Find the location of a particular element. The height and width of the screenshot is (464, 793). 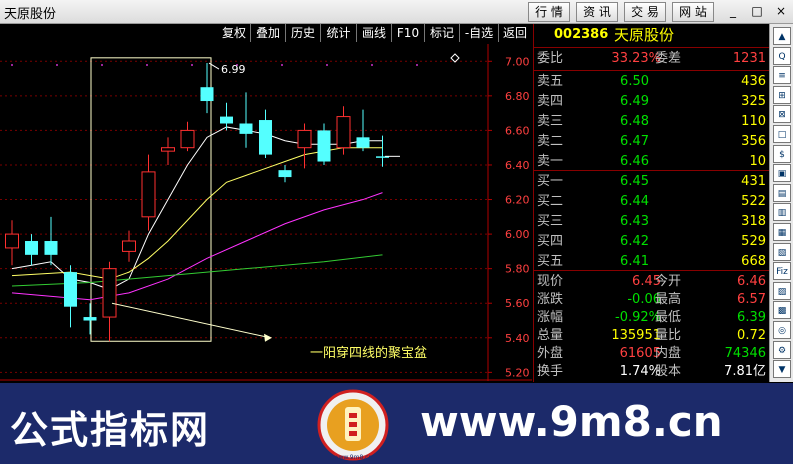

bid-volume: 529 is located at coordinates (753, 241).